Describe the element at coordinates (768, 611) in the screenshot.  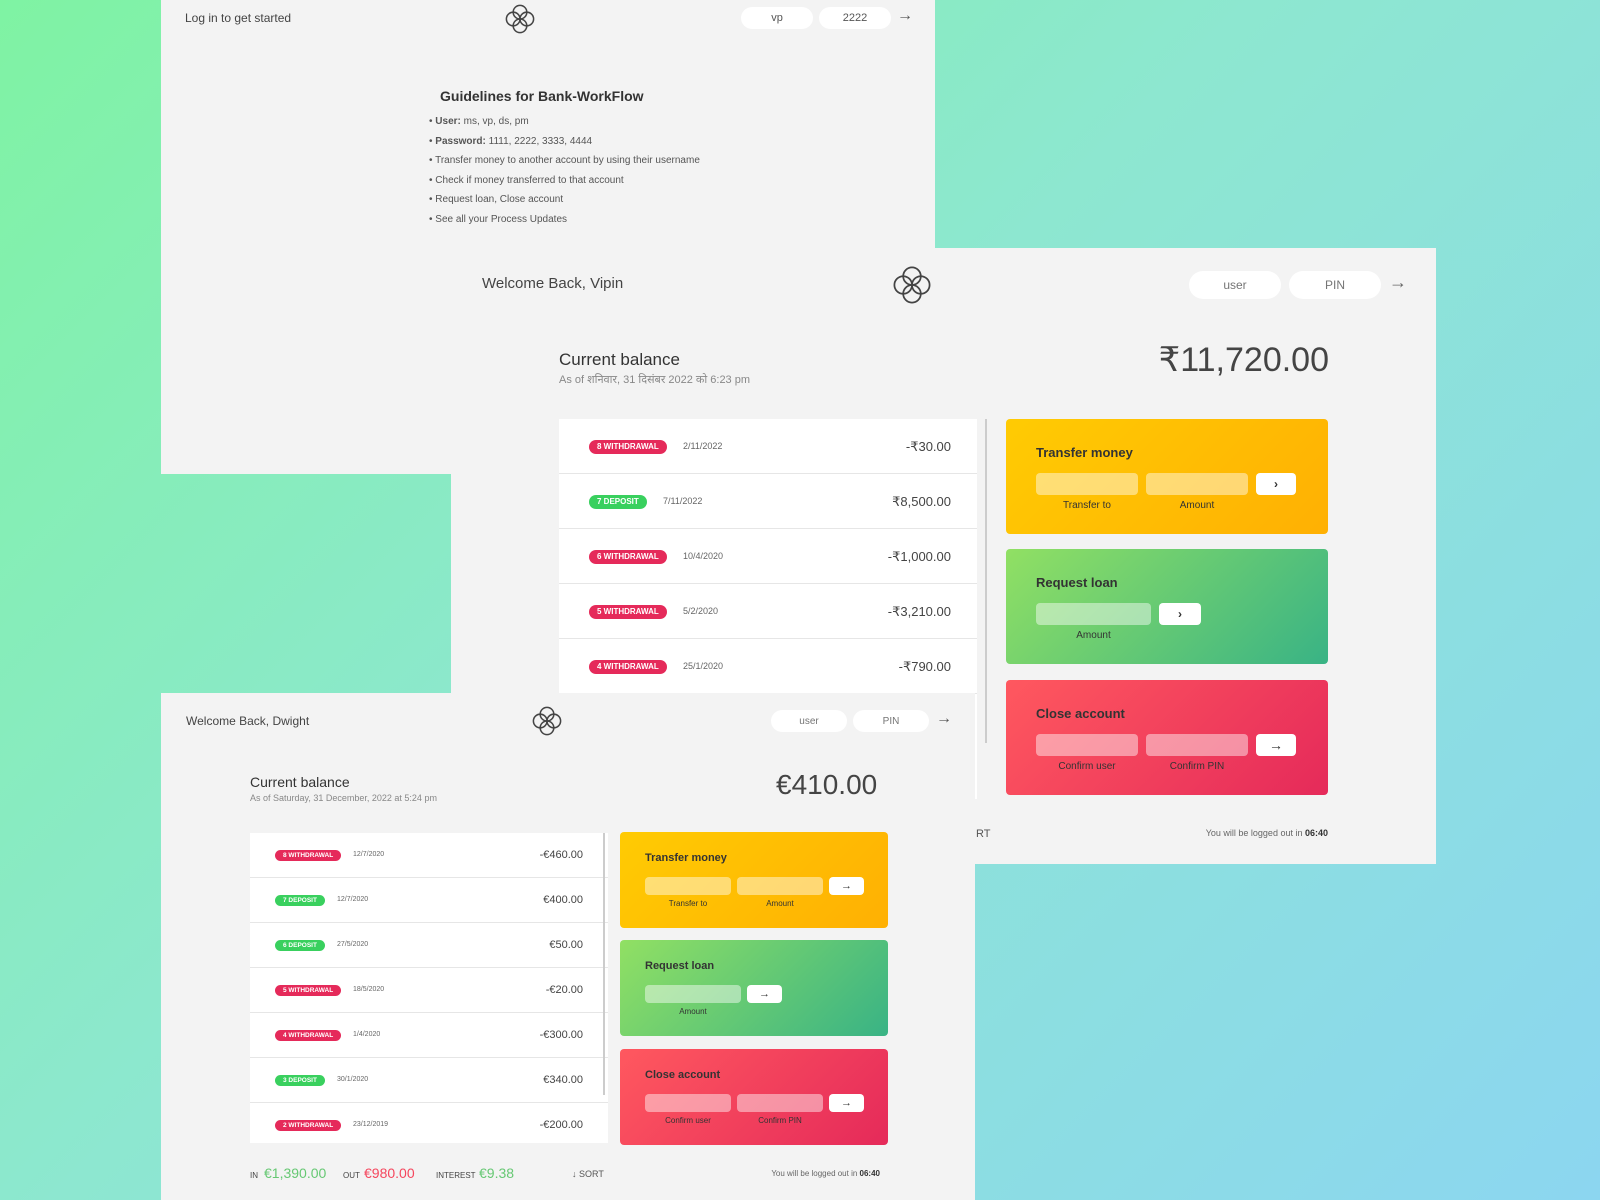
I see `movement-row: 5 withdrawal 5/2/2020 -₹3,210.00` at that location.